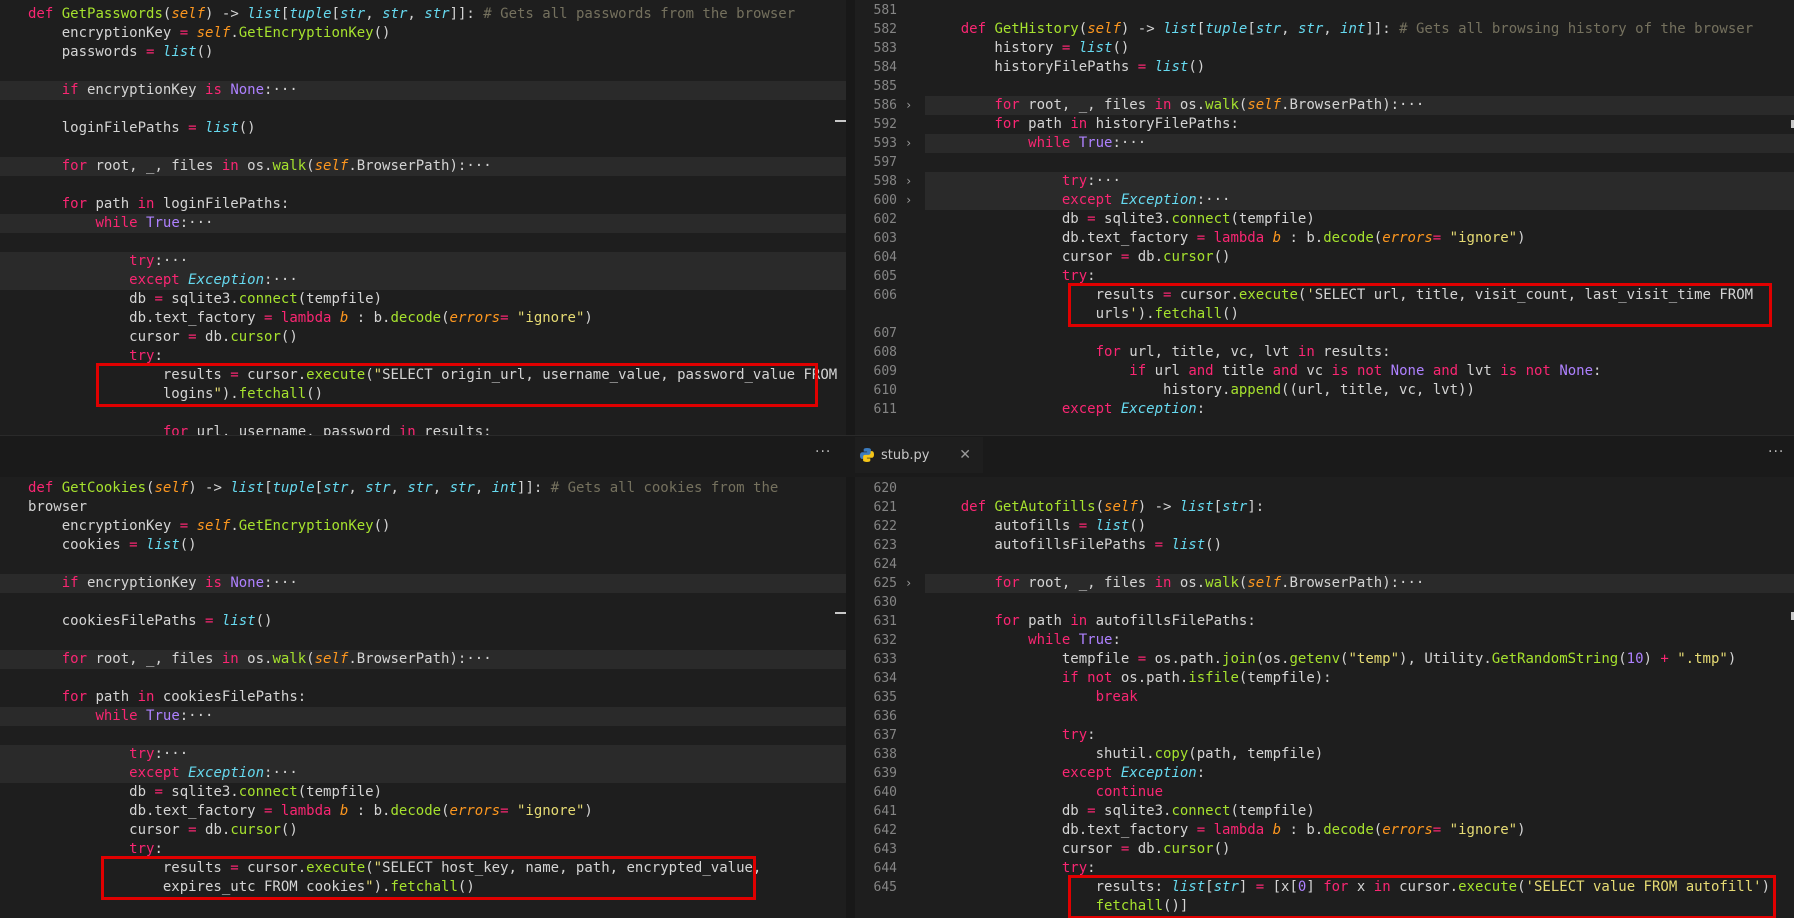 This screenshot has width=1794, height=918. Describe the element at coordinates (885, 124) in the screenshot. I see `line-number: 592` at that location.